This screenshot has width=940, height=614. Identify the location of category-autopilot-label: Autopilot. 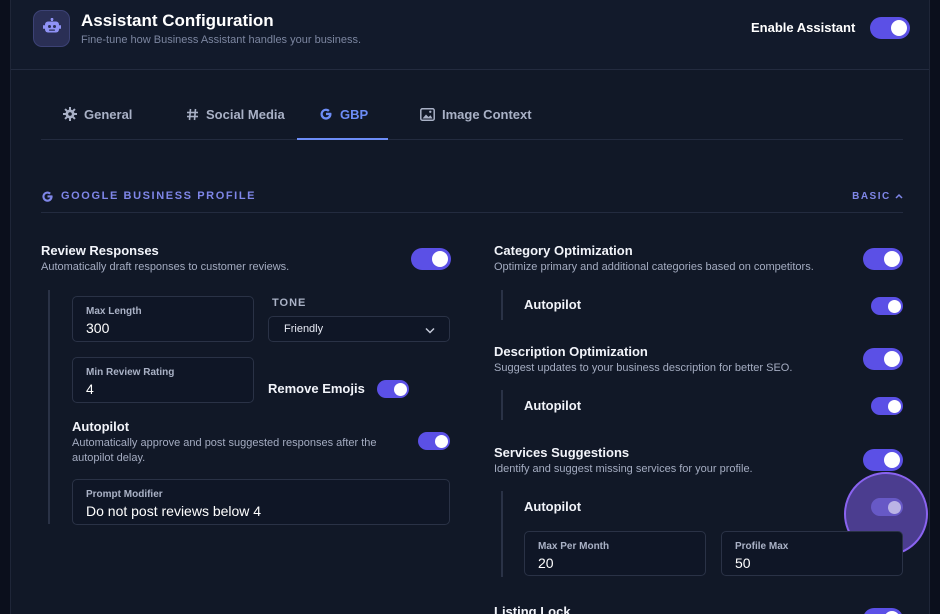
(553, 304).